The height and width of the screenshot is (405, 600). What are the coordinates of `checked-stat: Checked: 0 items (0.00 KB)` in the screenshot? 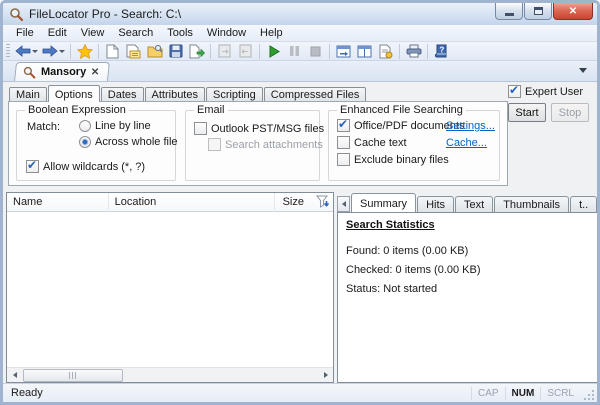 It's located at (413, 270).